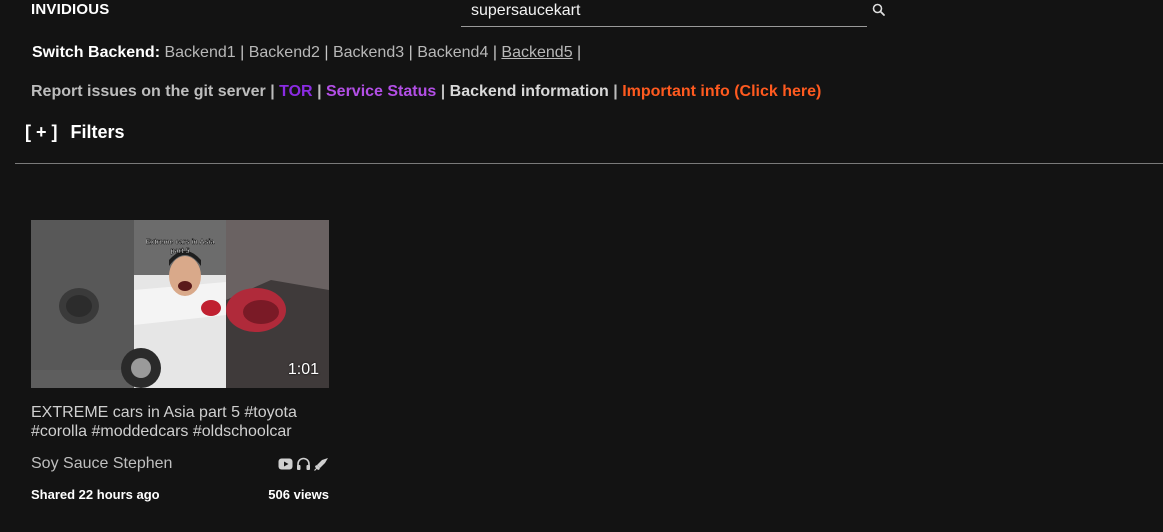  I want to click on service-status-link: Service Status, so click(381, 91).